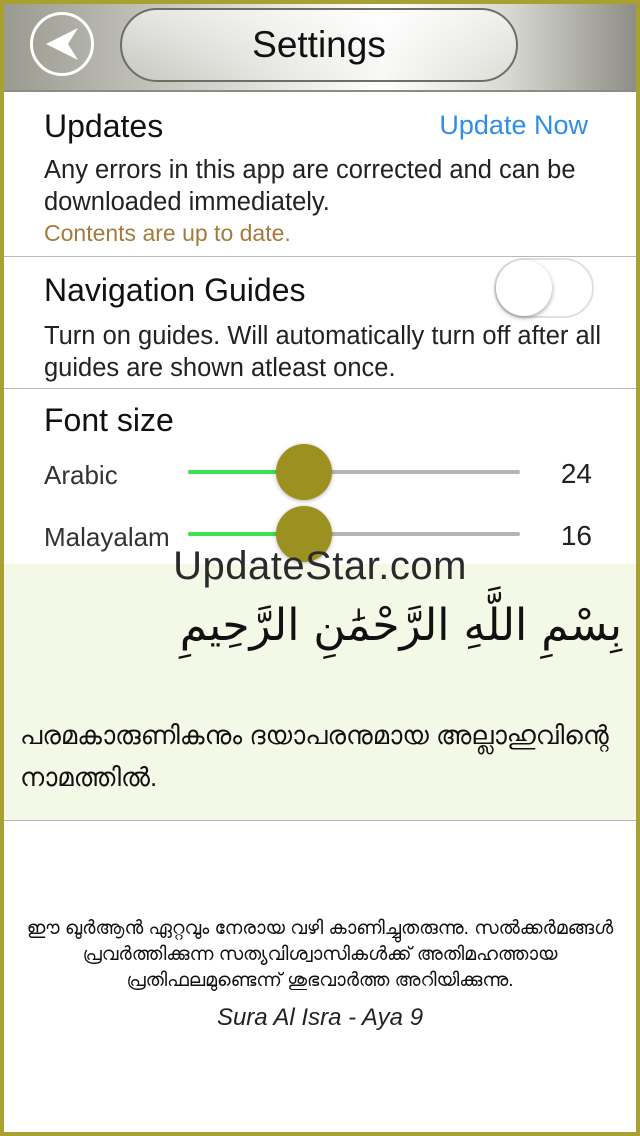 The width and height of the screenshot is (640, 1136). What do you see at coordinates (81, 475) in the screenshot?
I see `arabic-slider-label: Arabic` at bounding box center [81, 475].